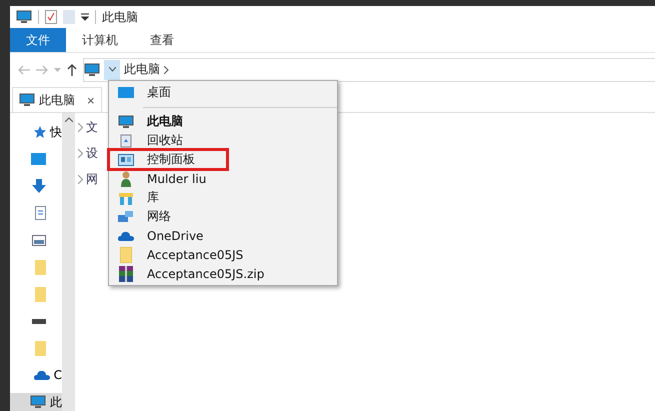 This screenshot has height=411, width=655. I want to click on network-icon, so click(126, 217).